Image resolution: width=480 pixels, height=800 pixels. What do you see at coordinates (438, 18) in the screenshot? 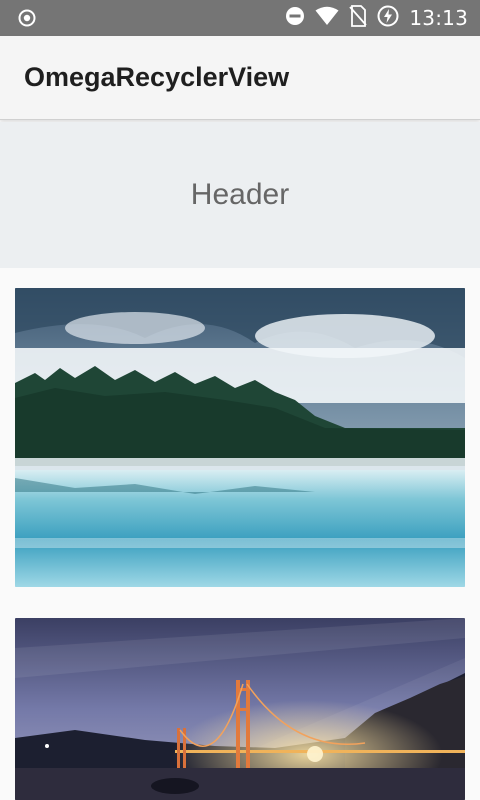
I see `status-time: 13:13` at bounding box center [438, 18].